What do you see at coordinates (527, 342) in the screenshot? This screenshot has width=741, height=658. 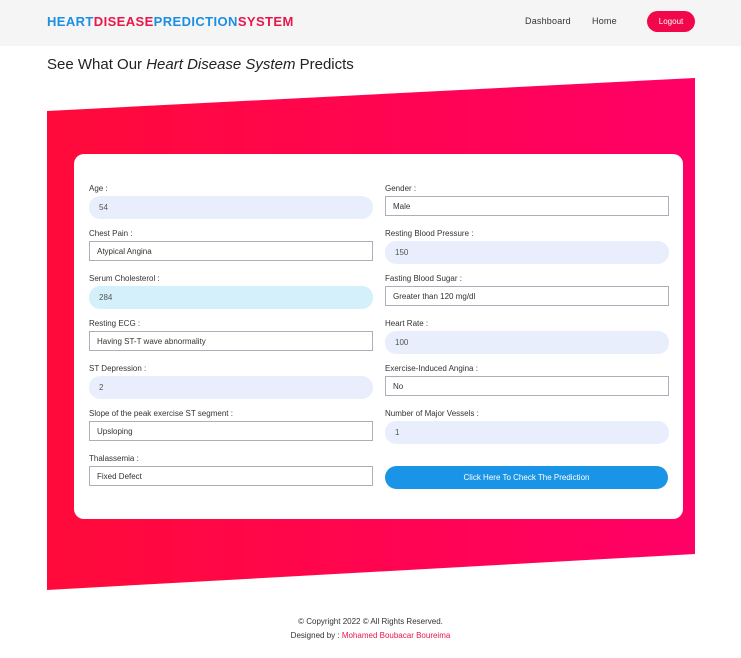 I see `heart-rate-input: 100` at bounding box center [527, 342].